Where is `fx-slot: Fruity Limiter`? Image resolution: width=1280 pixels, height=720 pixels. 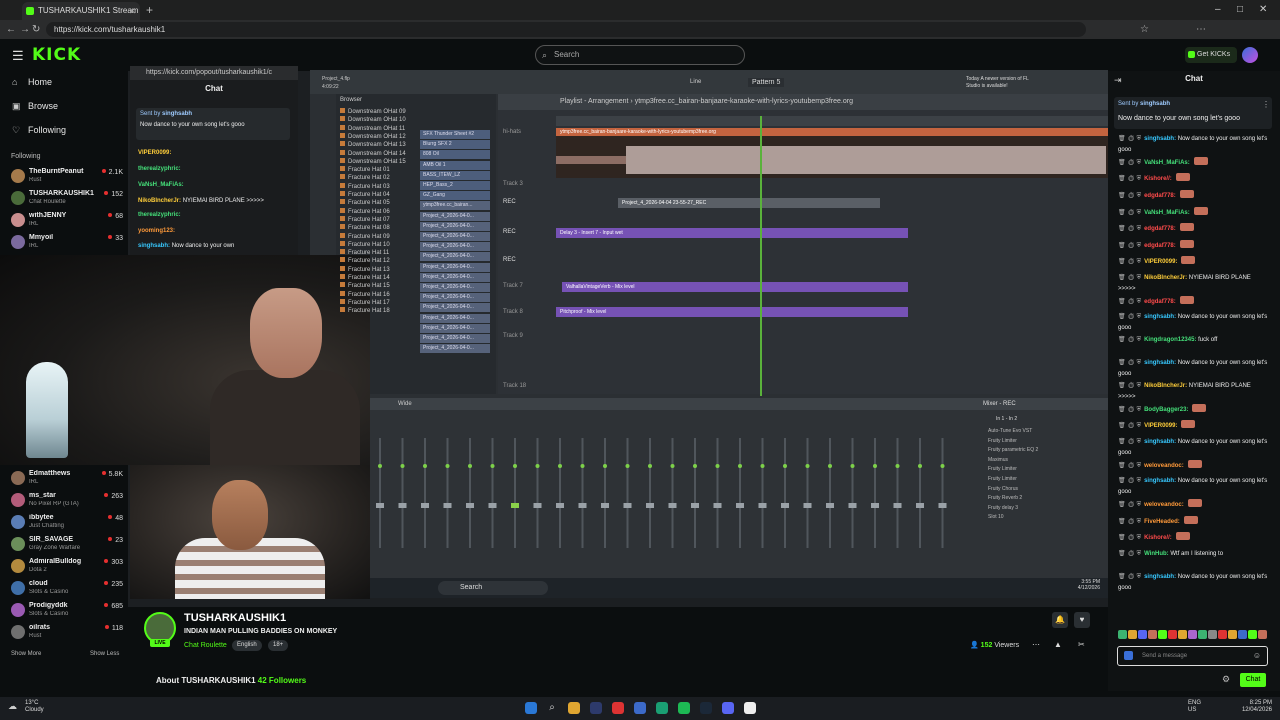
fx-slot: Fruity Limiter is located at coordinates (1002, 479).